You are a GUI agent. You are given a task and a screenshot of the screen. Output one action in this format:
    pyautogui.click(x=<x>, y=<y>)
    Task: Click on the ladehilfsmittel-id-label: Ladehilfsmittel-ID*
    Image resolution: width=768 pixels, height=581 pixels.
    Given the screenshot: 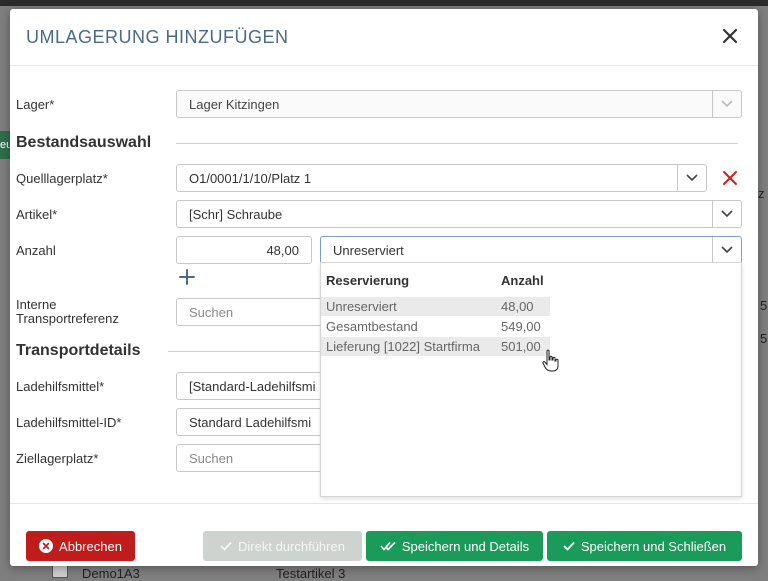 What is the action you would take?
    pyautogui.click(x=69, y=422)
    